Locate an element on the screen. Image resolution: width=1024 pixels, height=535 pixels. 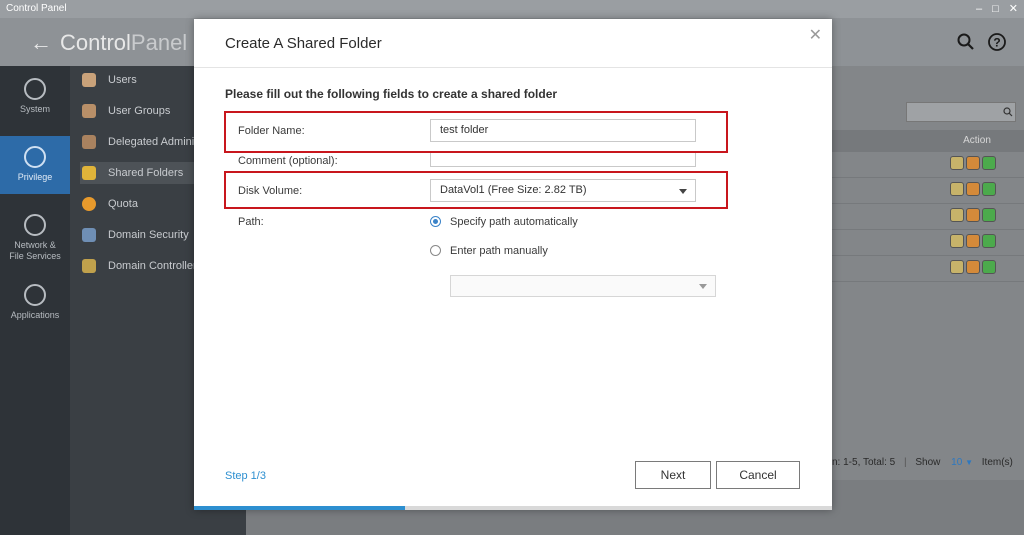
close-icon: ✕ is located at coordinates (815, 35).